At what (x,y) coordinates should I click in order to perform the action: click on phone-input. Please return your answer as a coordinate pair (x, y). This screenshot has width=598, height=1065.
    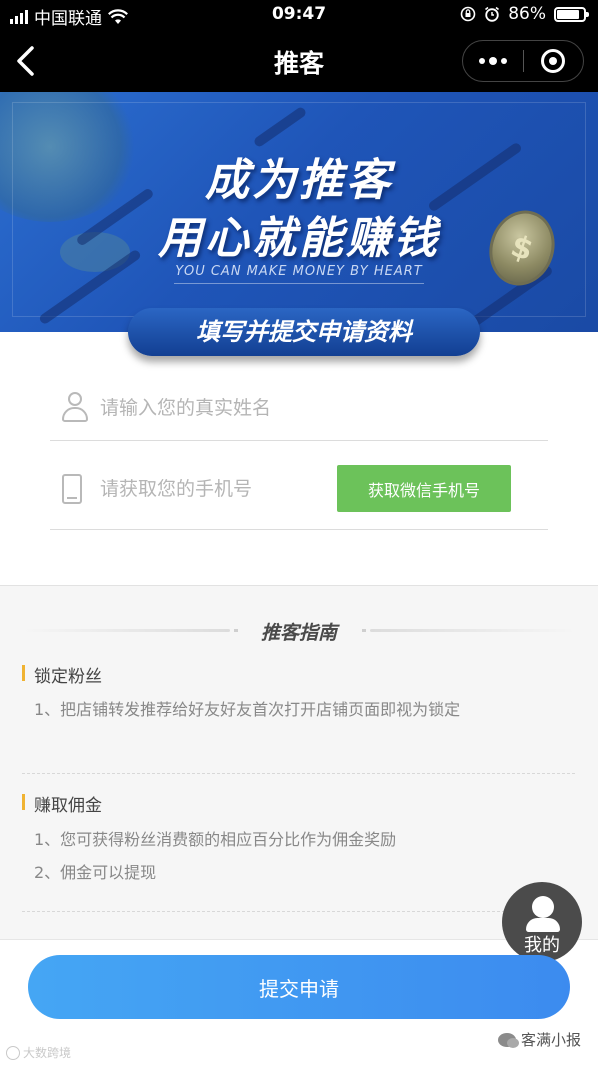
    Looking at the image, I should click on (215, 489).